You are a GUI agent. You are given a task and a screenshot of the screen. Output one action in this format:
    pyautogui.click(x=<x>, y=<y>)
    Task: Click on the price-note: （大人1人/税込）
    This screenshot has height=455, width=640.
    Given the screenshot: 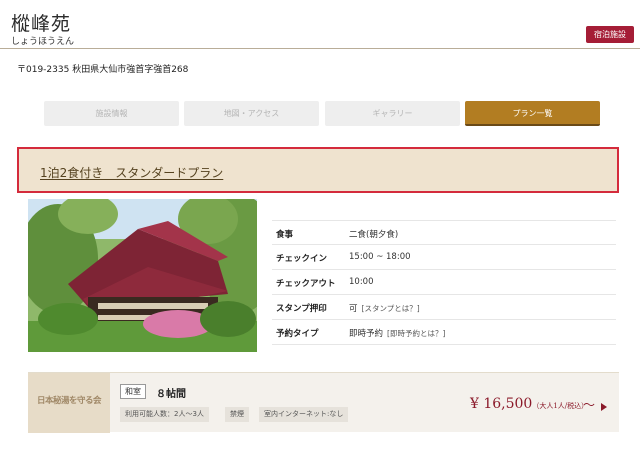 What is the action you would take?
    pyautogui.click(x=560, y=406)
    